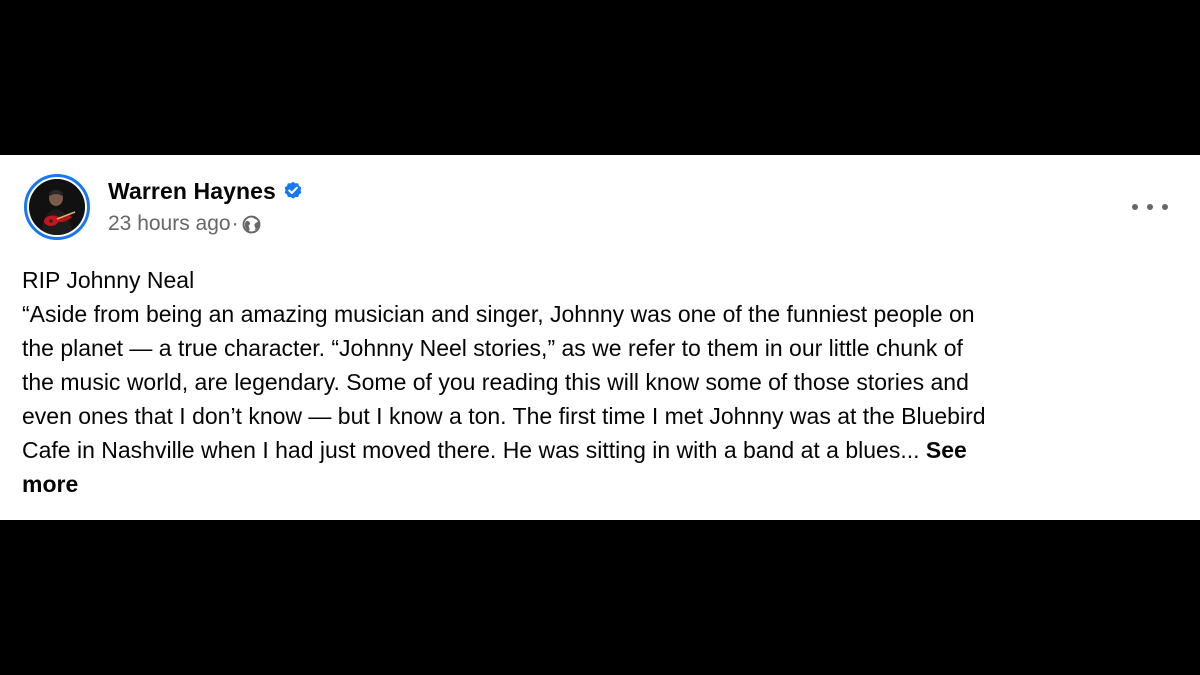 The height and width of the screenshot is (675, 1200). I want to click on verified-badge-icon, so click(293, 191).